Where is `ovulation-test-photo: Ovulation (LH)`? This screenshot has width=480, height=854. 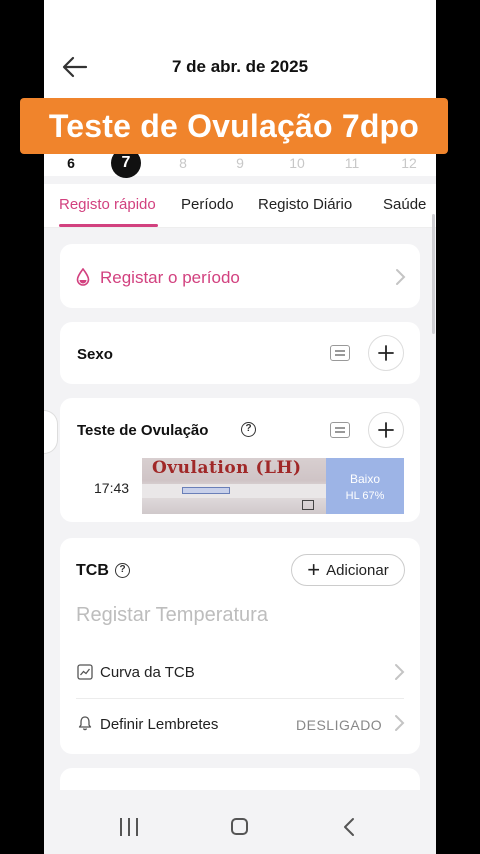 ovulation-test-photo: Ovulation (LH) is located at coordinates (234, 486).